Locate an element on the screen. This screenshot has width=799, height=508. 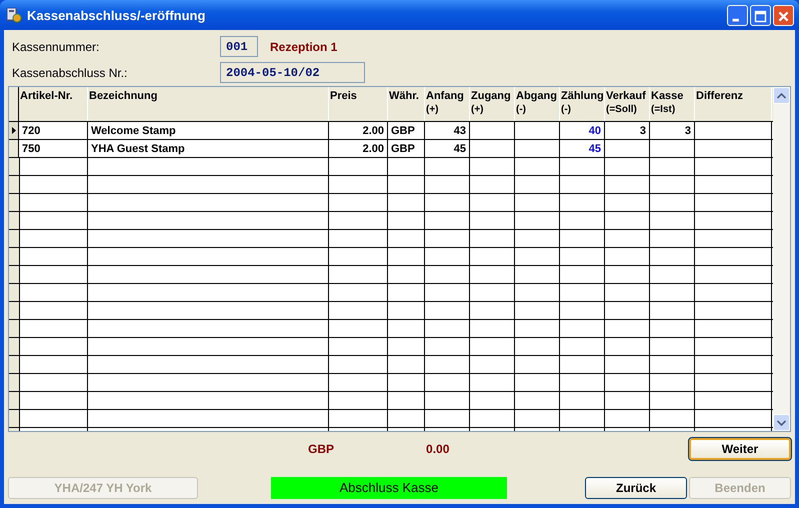
row-pointer-icon is located at coordinates (14, 130).